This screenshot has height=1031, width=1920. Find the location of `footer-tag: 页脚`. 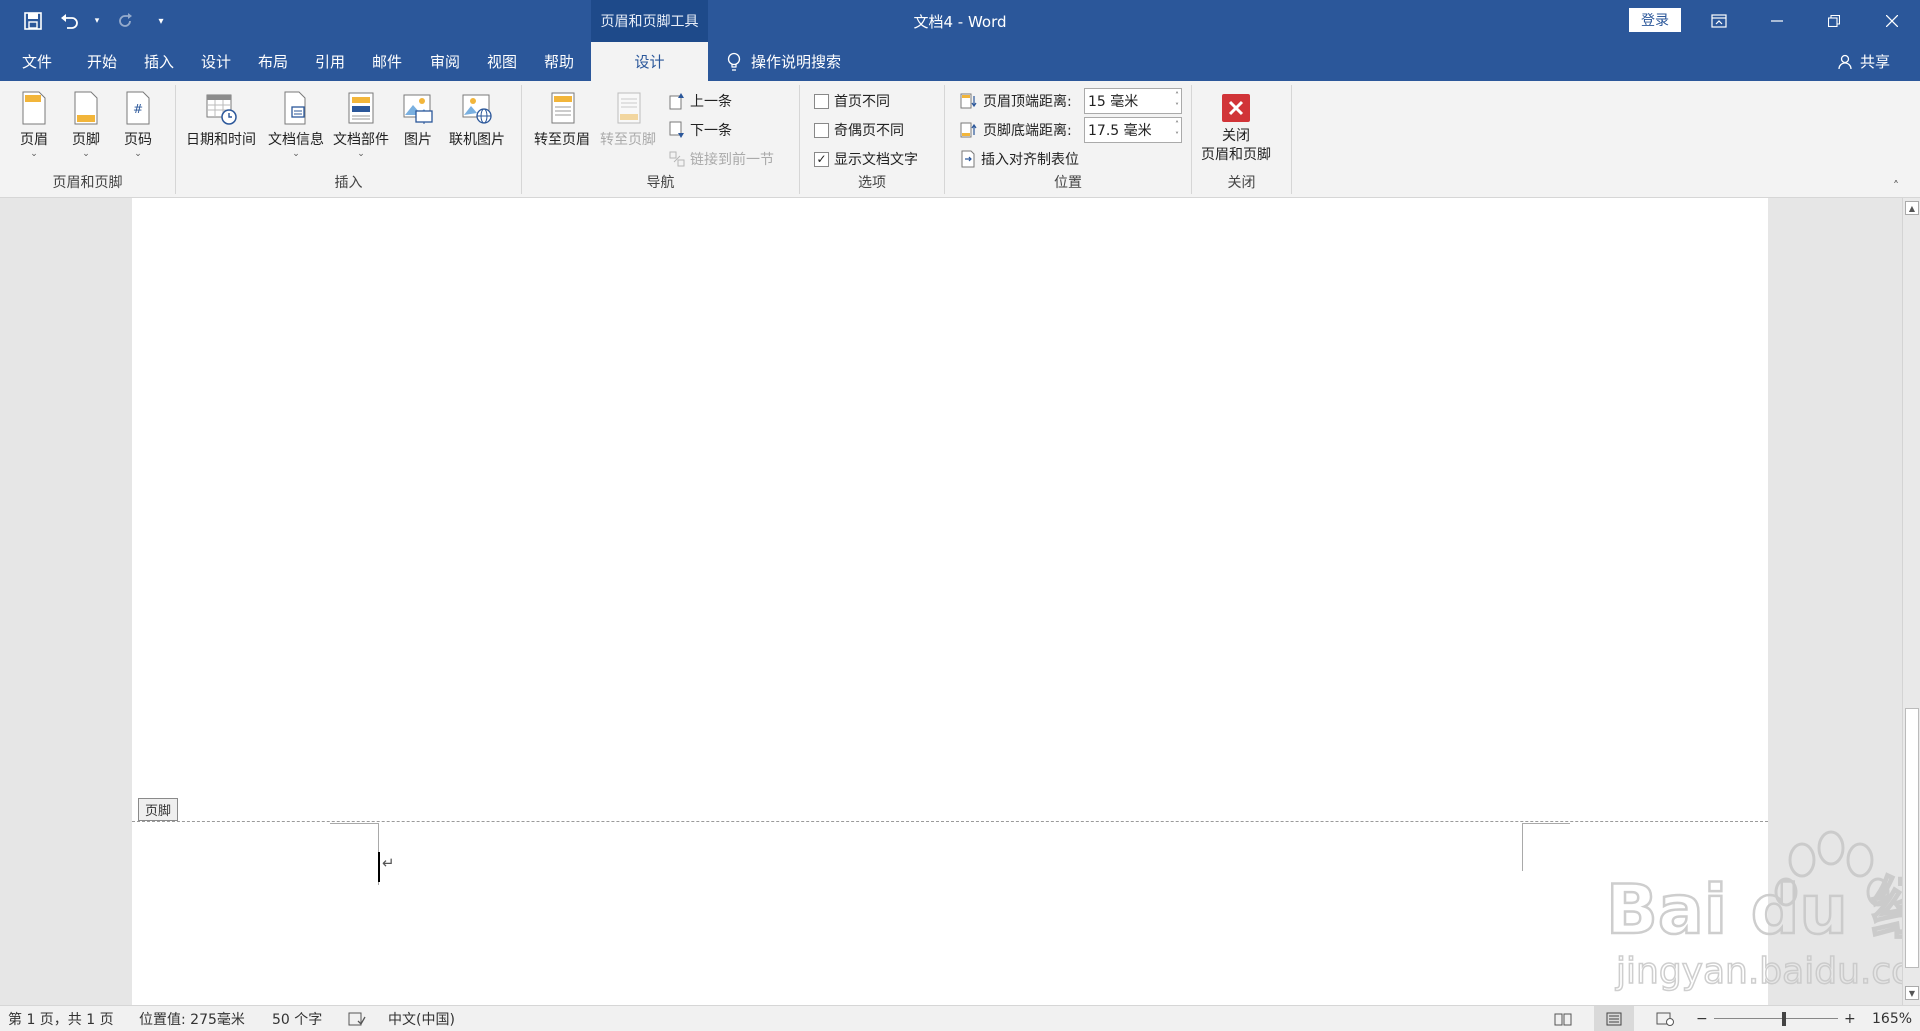

footer-tag: 页脚 is located at coordinates (158, 809).